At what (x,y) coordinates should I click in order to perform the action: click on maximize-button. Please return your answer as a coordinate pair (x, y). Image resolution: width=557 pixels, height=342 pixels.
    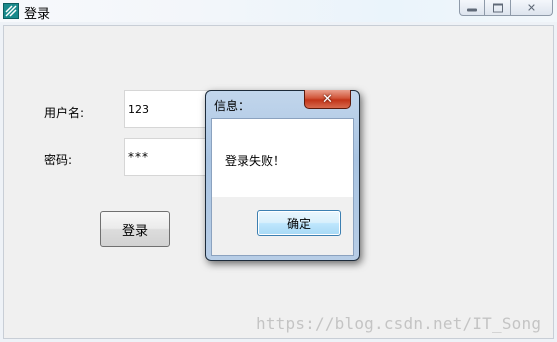
    Looking at the image, I should click on (498, 8).